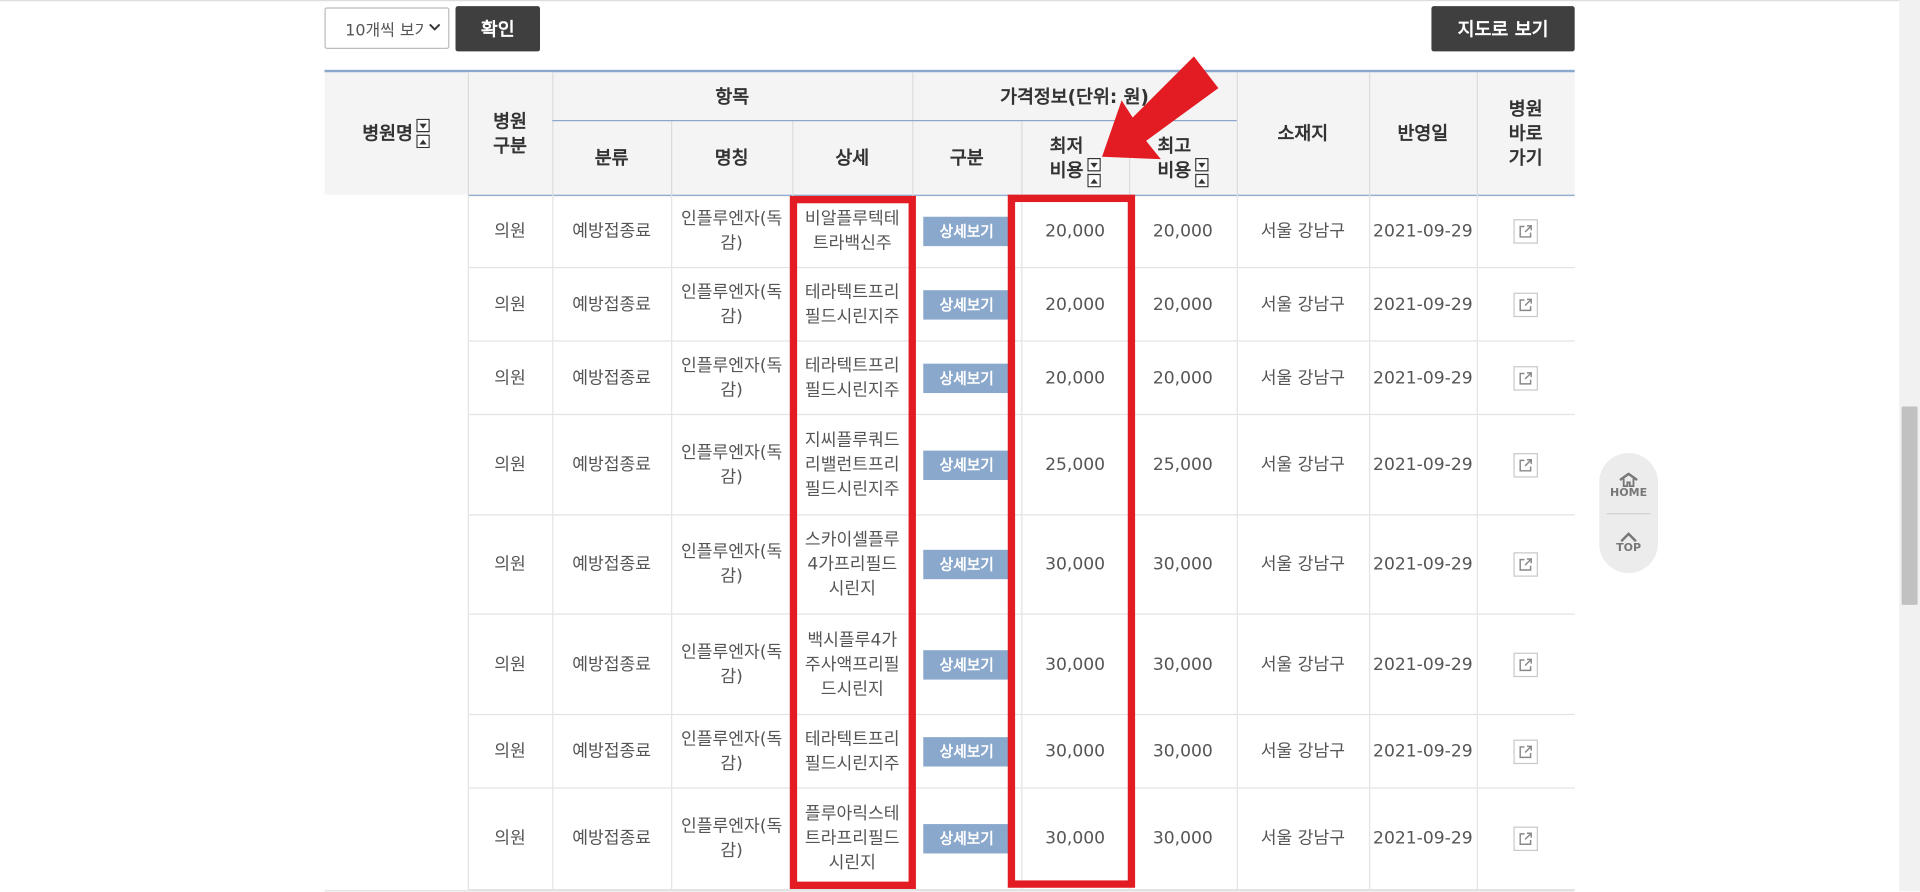  What do you see at coordinates (1629, 493) in the screenshot?
I see `home-label: HOME` at bounding box center [1629, 493].